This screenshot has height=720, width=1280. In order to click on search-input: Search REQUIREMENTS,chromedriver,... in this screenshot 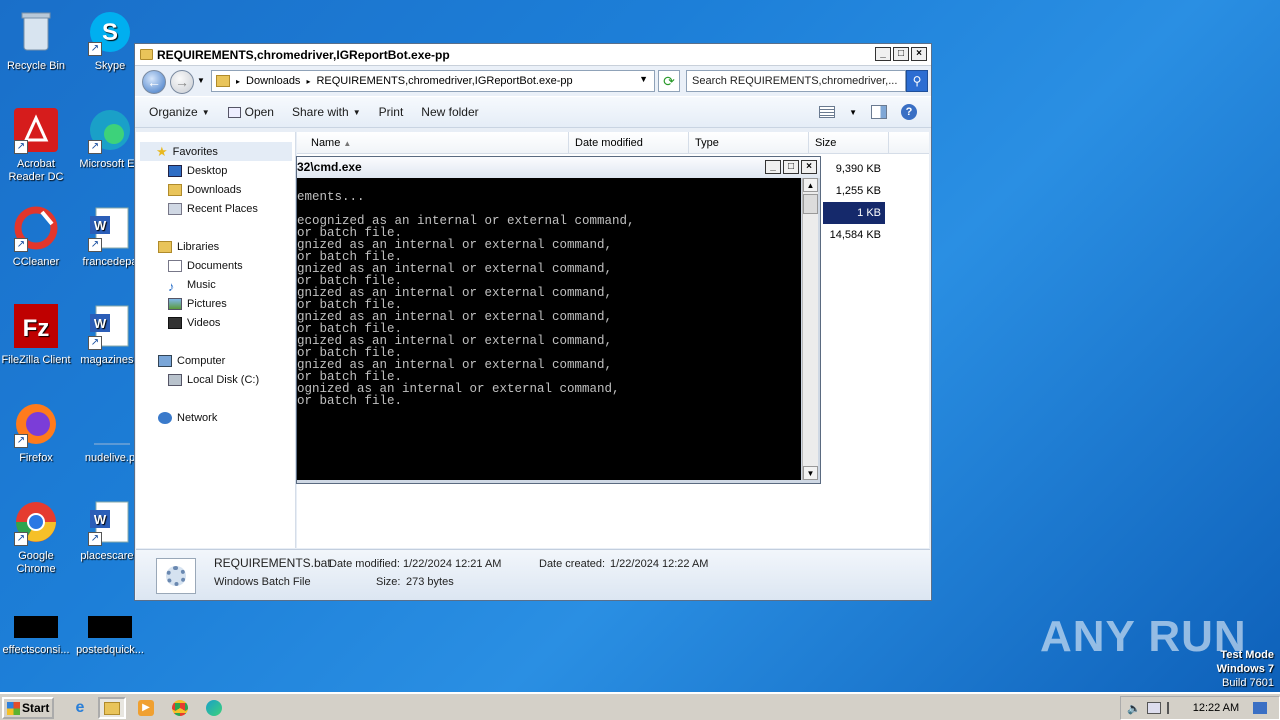, I will do `click(796, 81)`.